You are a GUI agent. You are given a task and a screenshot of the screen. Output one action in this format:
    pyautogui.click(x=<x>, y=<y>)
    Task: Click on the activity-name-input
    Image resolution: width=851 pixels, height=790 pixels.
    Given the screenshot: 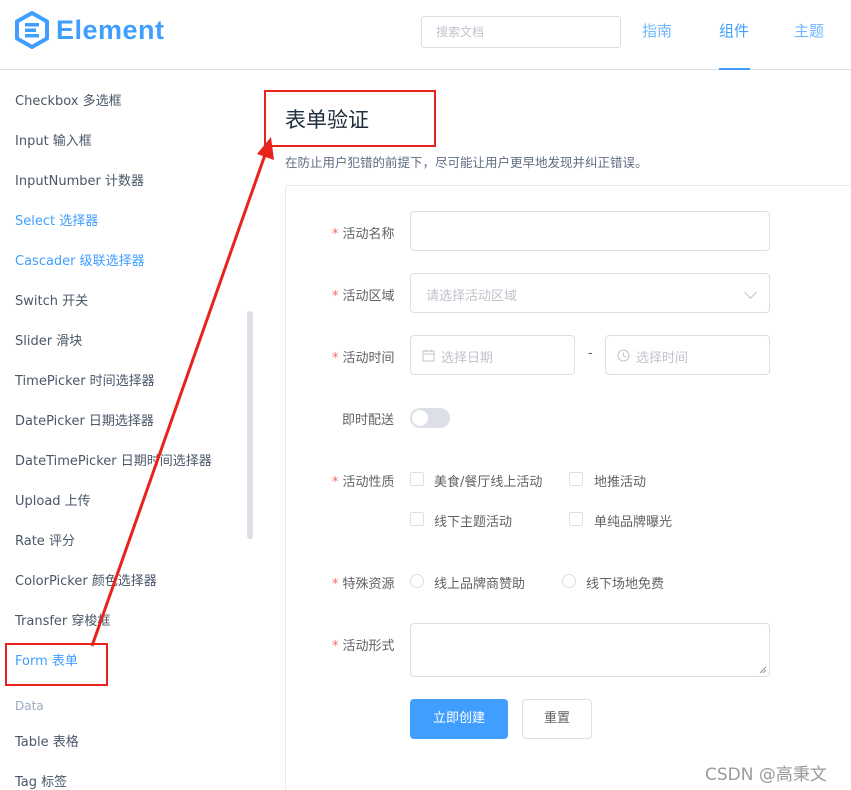 What is the action you would take?
    pyautogui.click(x=590, y=231)
    